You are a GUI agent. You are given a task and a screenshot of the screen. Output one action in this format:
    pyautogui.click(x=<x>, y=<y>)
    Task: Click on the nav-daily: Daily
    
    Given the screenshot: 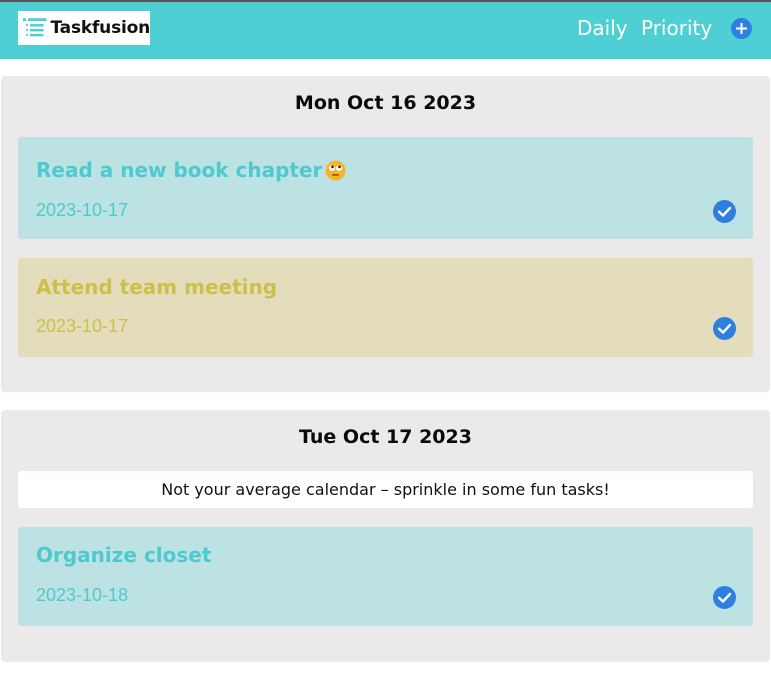 What is the action you would take?
    pyautogui.click(x=602, y=28)
    